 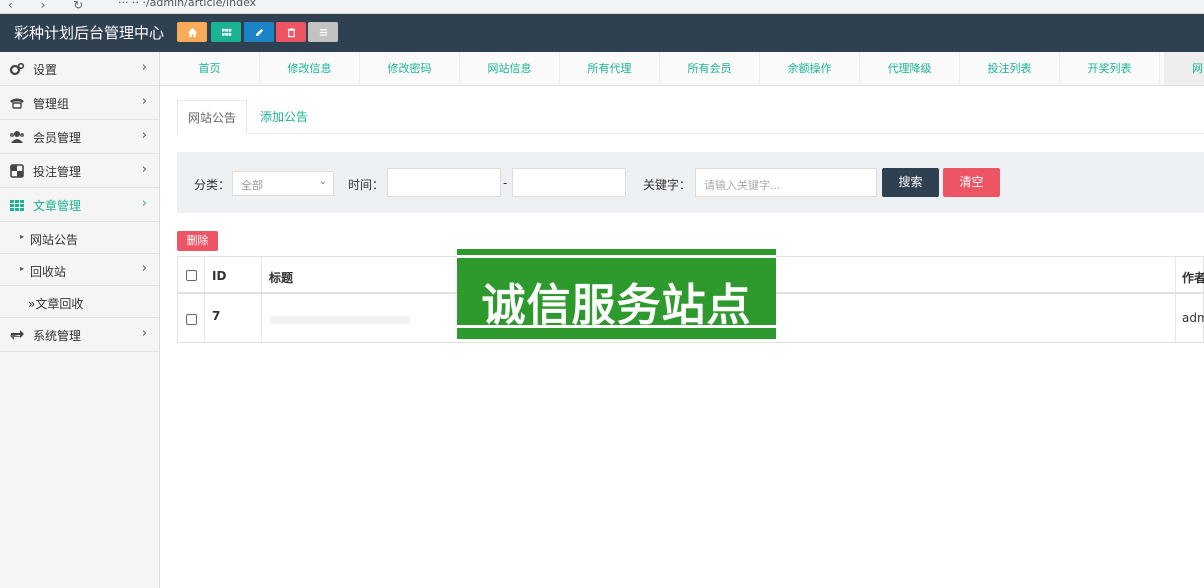 What do you see at coordinates (1193, 318) in the screenshot?
I see `row-author: adm` at bounding box center [1193, 318].